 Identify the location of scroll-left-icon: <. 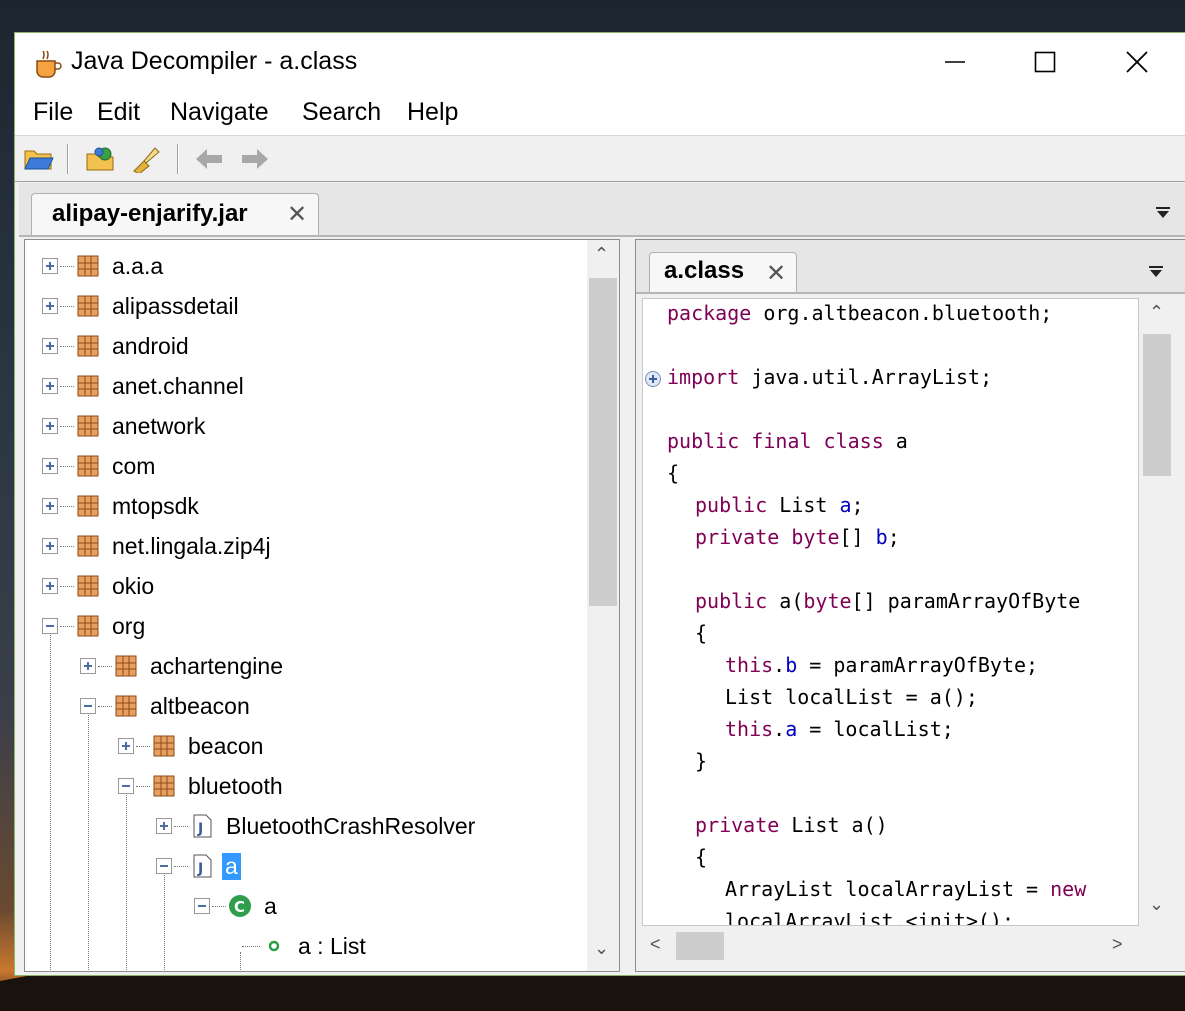
(655, 944).